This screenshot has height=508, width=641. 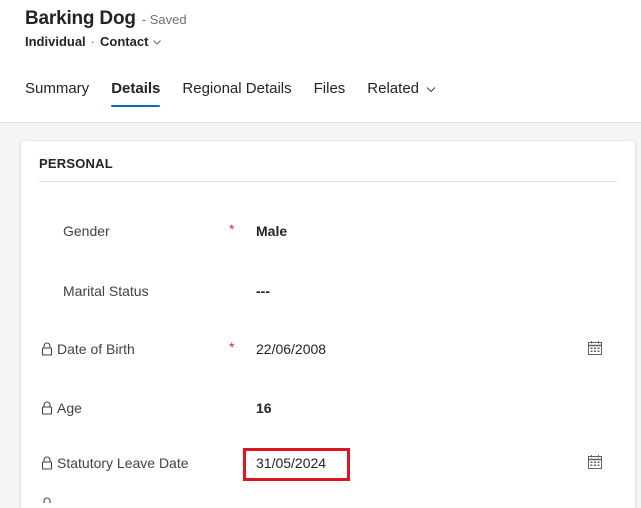 I want to click on save-status: - Saved, so click(x=164, y=19).